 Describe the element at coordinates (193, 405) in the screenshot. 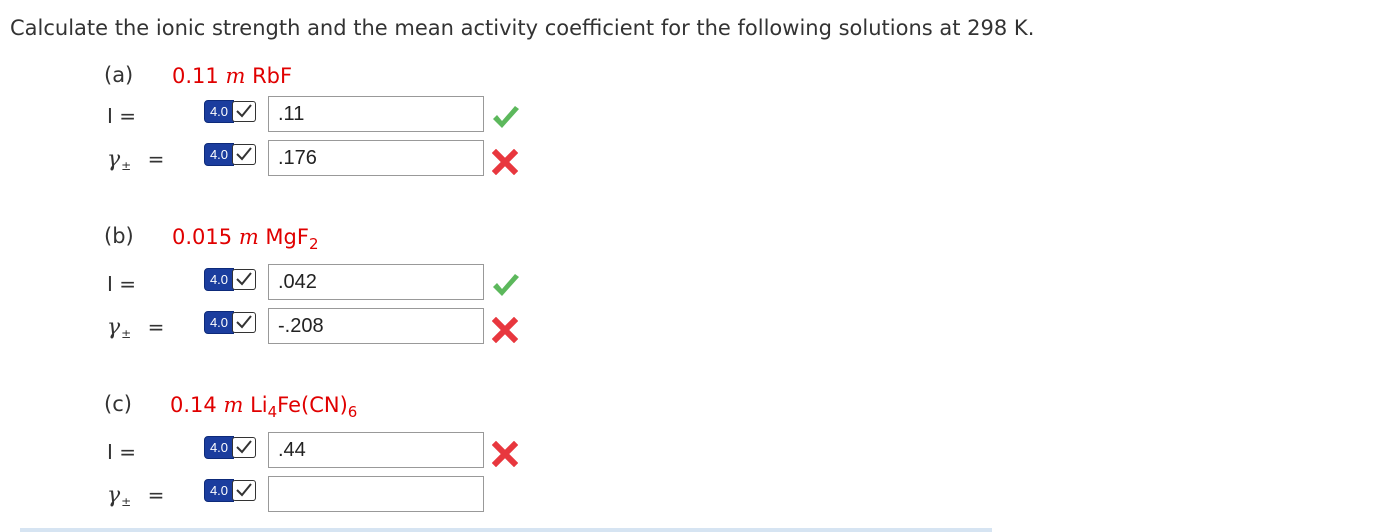

I see `part-c-amount: 0.14` at that location.